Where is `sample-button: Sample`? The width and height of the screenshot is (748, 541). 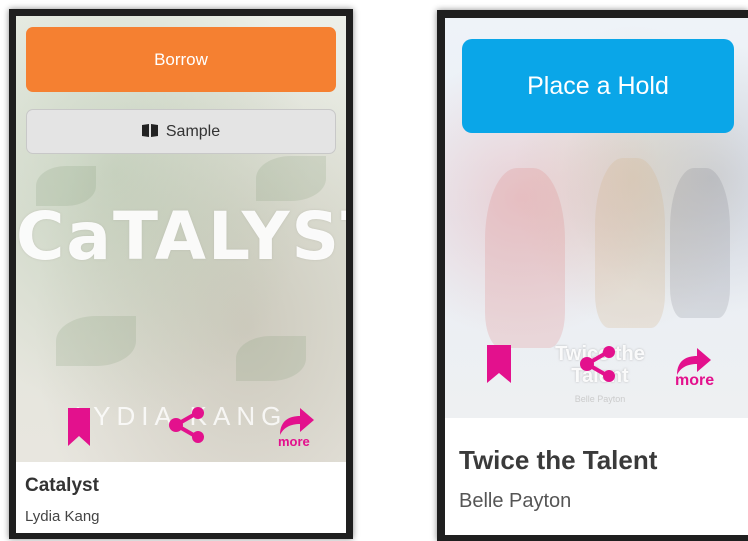 sample-button: Sample is located at coordinates (181, 131).